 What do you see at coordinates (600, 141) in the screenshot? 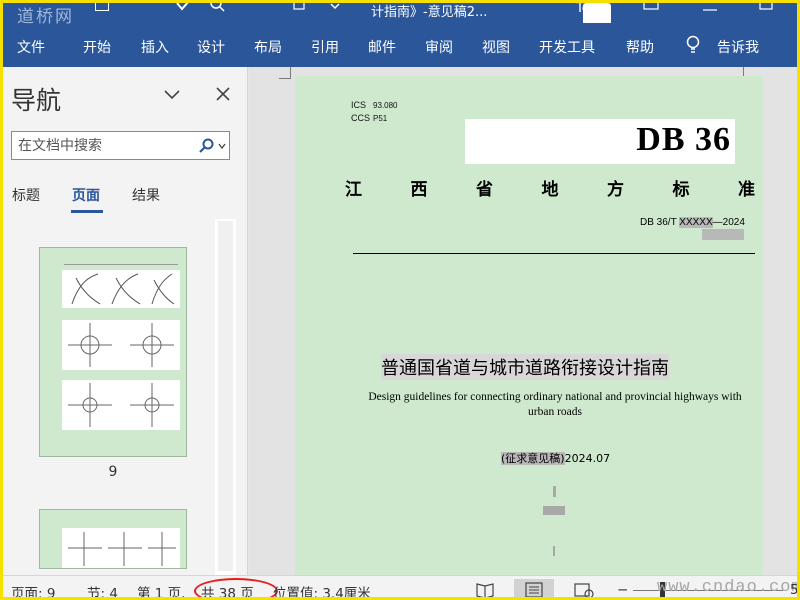
I see `standard-mark-box: DB 36` at bounding box center [600, 141].